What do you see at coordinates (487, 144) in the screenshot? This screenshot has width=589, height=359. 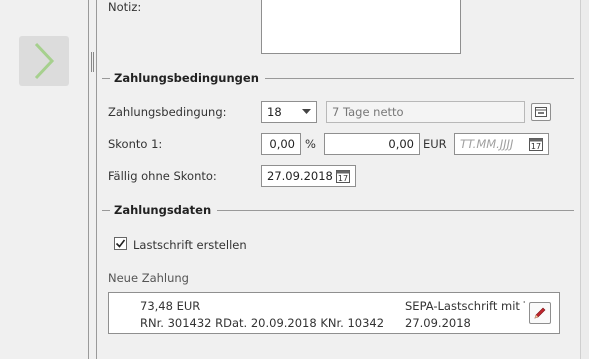 I see `discount-date-placeholder: TT.MM.JJJJ` at bounding box center [487, 144].